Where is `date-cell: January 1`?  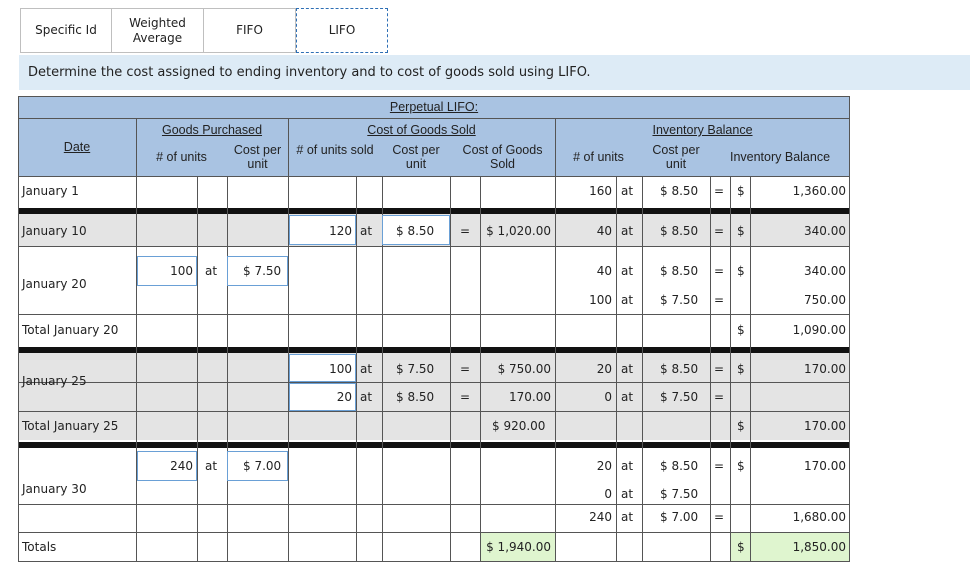 date-cell: January 1 is located at coordinates (50, 191).